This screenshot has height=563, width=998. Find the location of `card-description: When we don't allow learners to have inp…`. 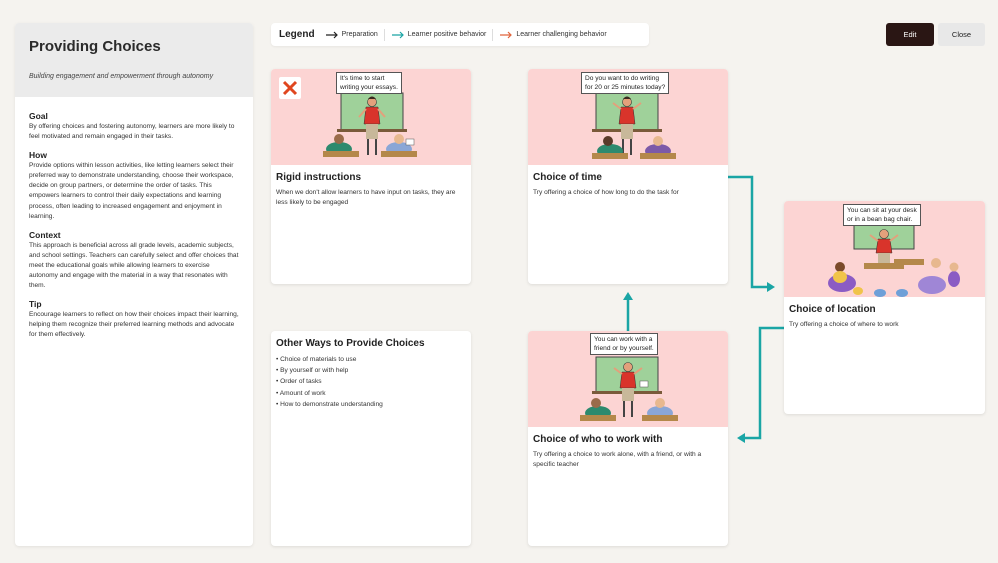

card-description: When we don't allow learners to have inp… is located at coordinates (366, 197).